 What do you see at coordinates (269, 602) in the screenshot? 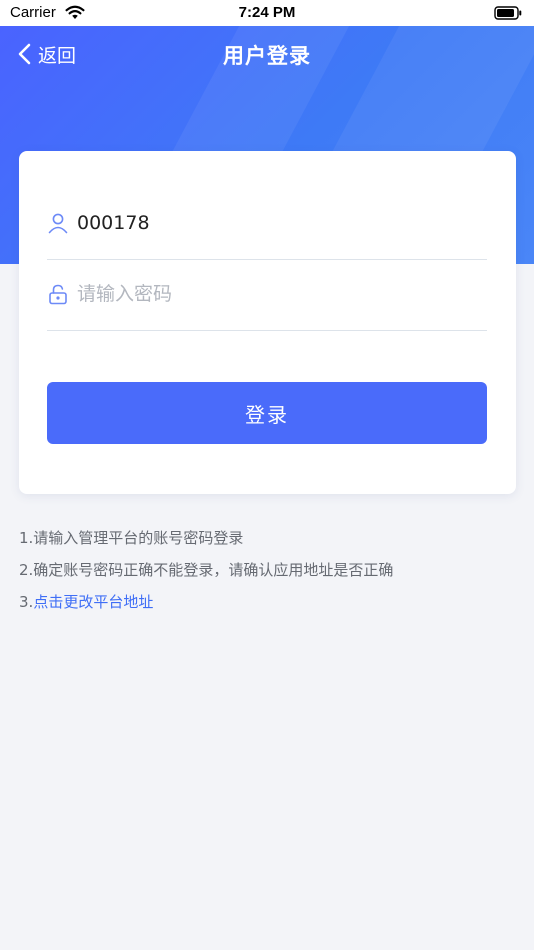
I see `tip-line-3: 3.点击更改平台地址` at bounding box center [269, 602].